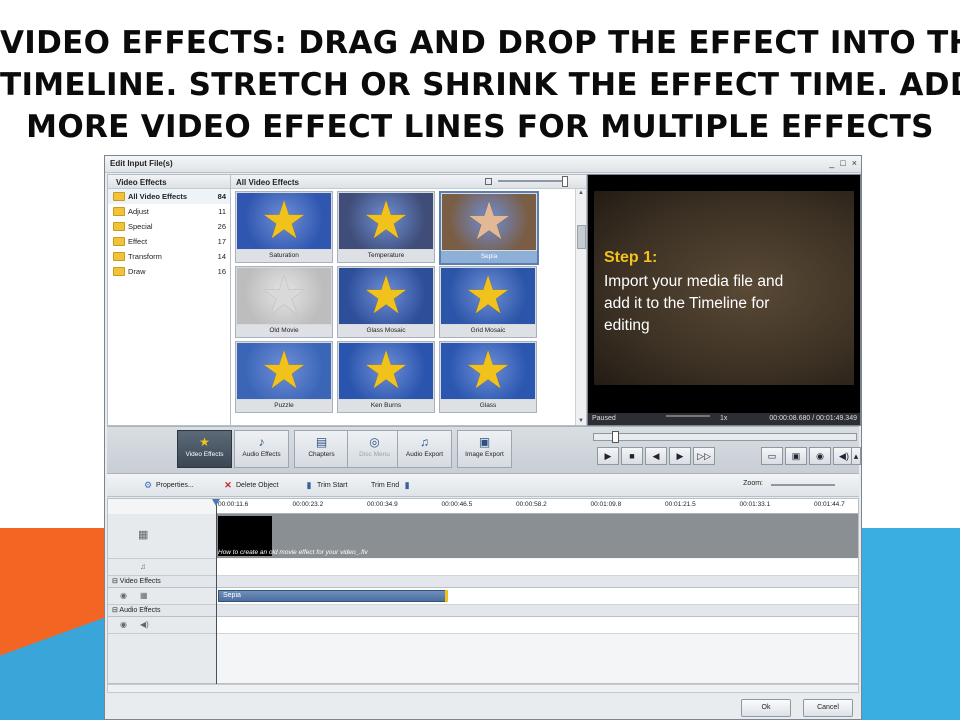  I want to click on effect-tile: ★ Saturation, so click(284, 227).